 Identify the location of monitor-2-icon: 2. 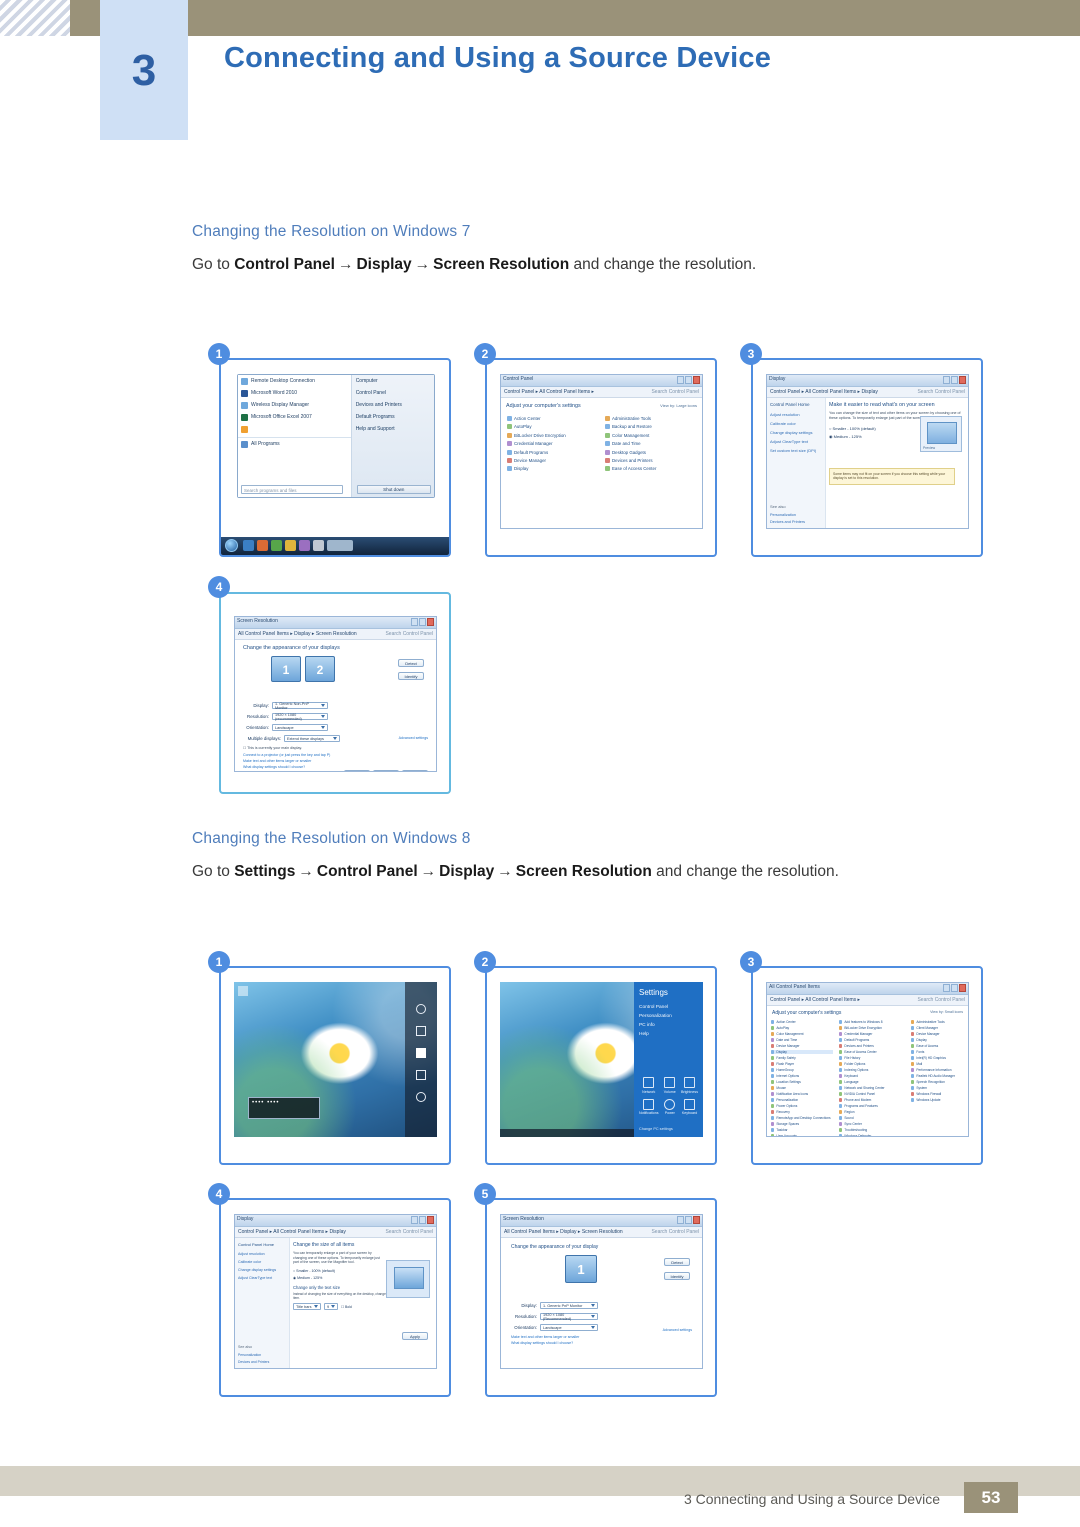
(320, 669).